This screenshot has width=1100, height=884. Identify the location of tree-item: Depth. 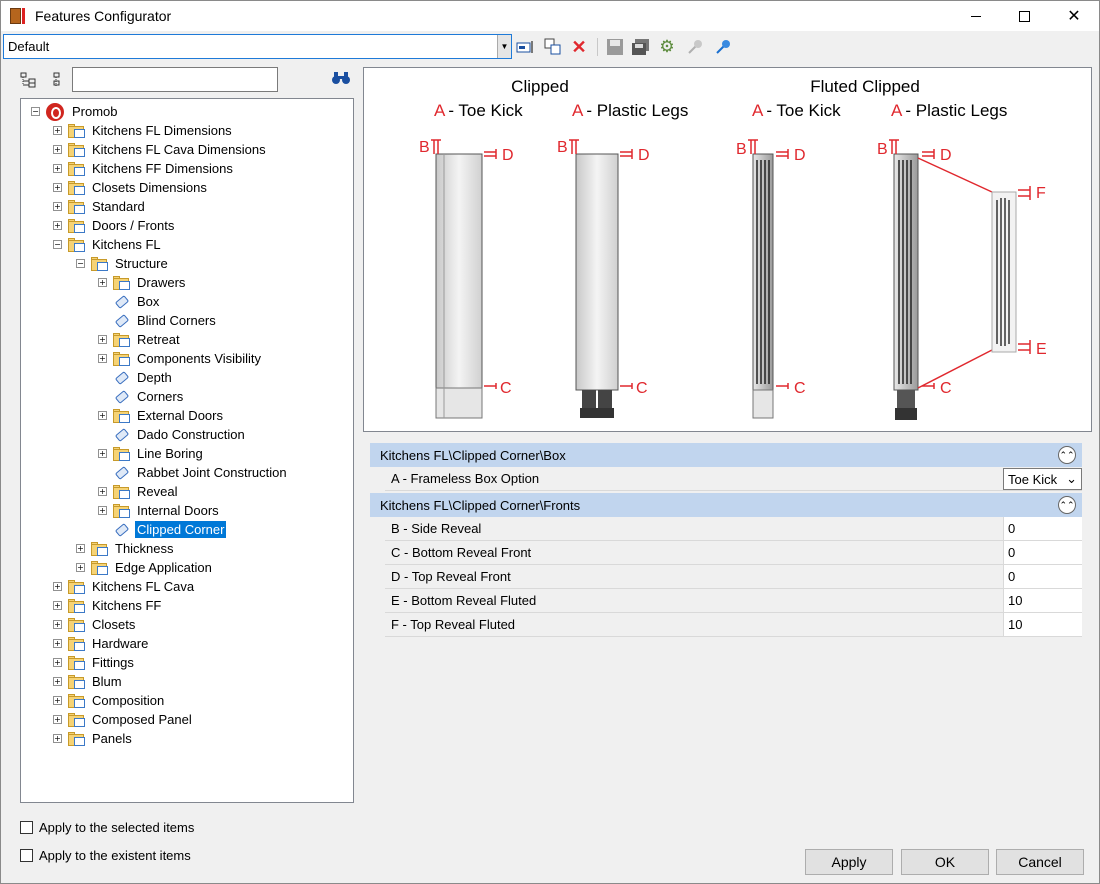
(136, 377).